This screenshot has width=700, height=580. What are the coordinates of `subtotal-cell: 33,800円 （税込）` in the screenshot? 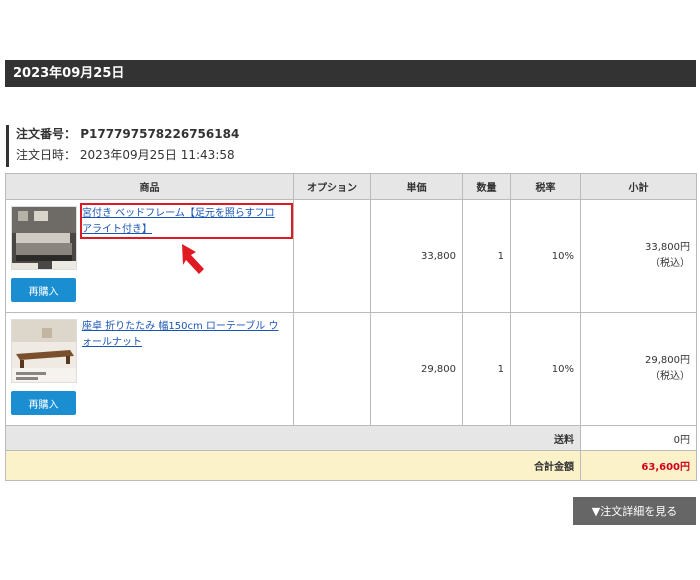 It's located at (638, 256).